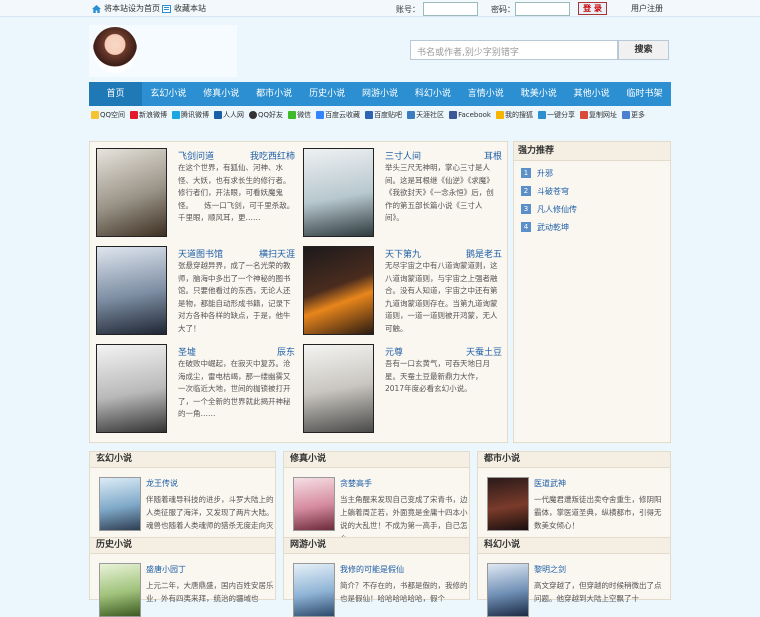 The width and height of the screenshot is (760, 617). Describe the element at coordinates (380, 94) in the screenshot. I see `nav-wangyou: 网游小说` at that location.